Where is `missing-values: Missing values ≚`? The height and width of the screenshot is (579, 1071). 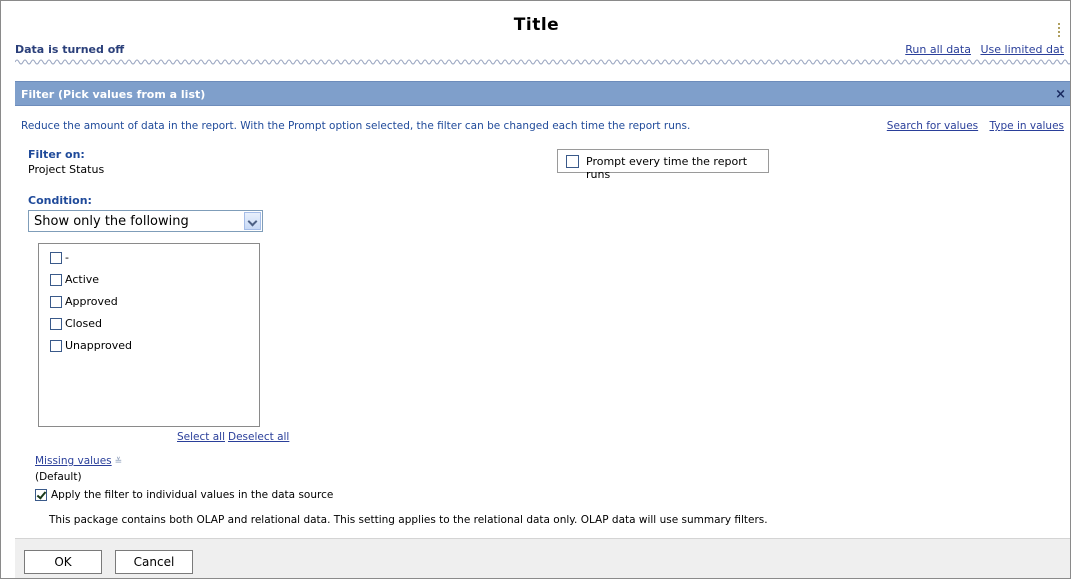 missing-values: Missing values ≚ is located at coordinates (78, 461).